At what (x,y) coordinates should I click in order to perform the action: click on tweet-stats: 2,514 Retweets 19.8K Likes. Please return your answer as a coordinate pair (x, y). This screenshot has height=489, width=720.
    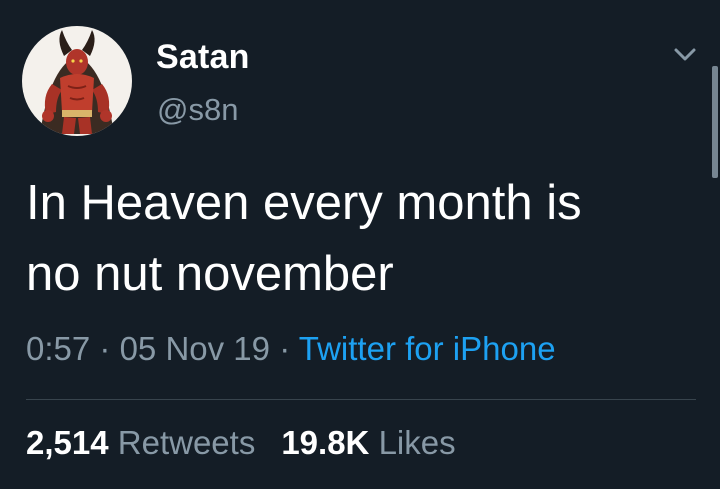
    Looking at the image, I should click on (241, 443).